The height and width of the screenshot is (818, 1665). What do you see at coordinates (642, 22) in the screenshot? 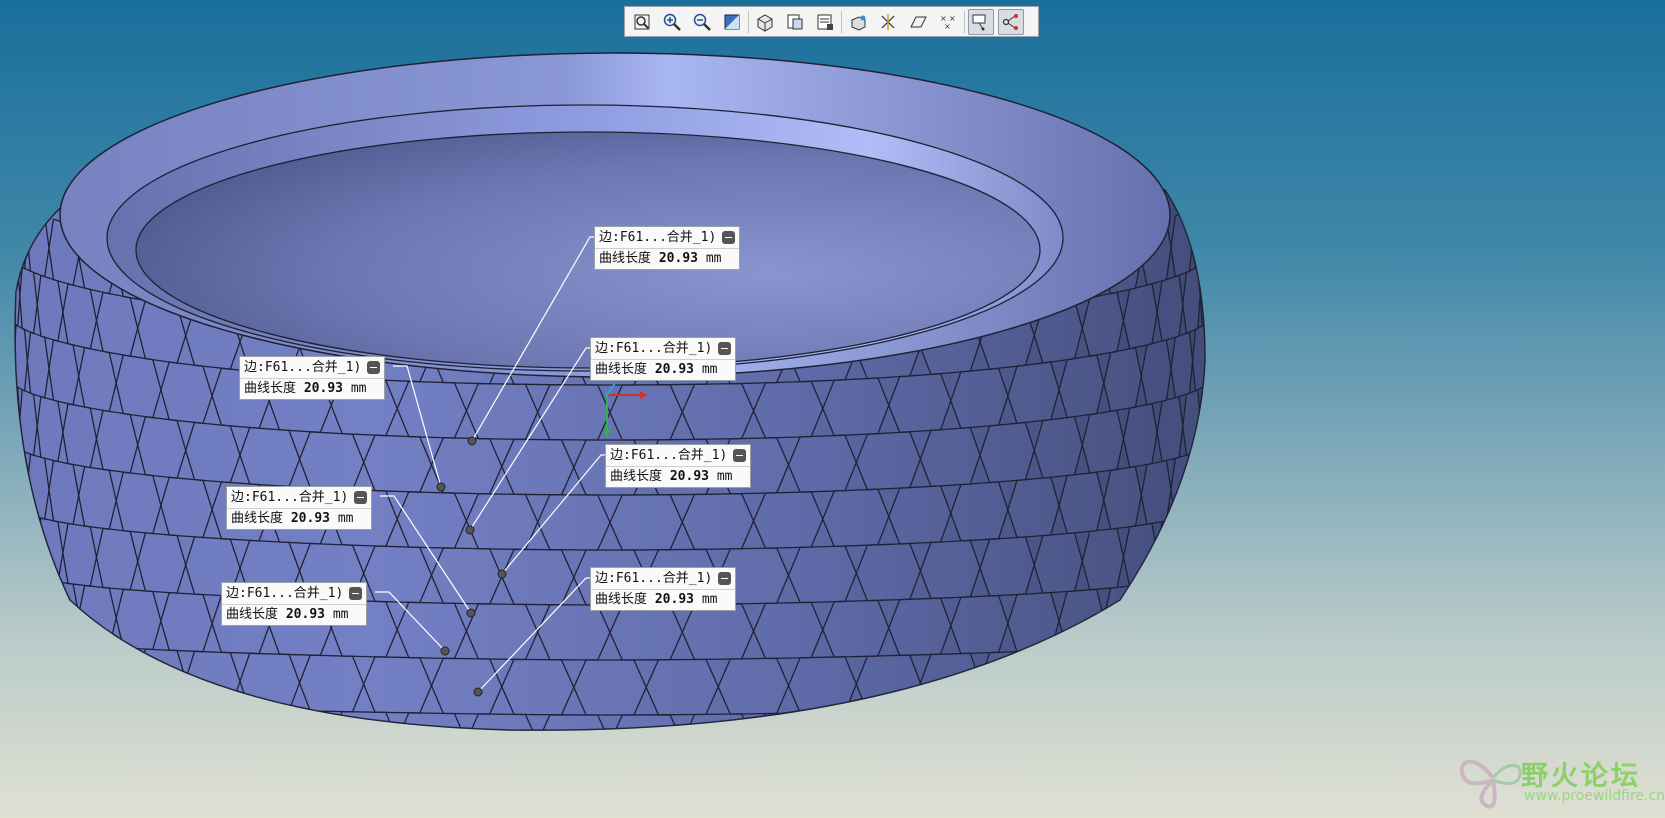
I see `zoom-fit-button` at bounding box center [642, 22].